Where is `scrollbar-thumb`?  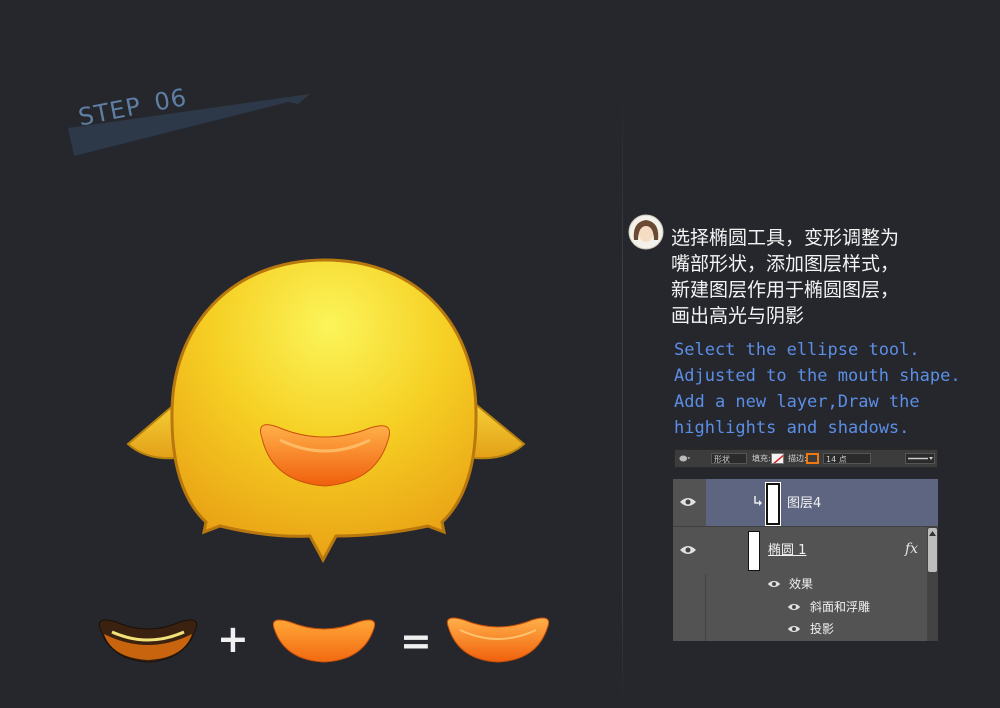 scrollbar-thumb is located at coordinates (932, 550).